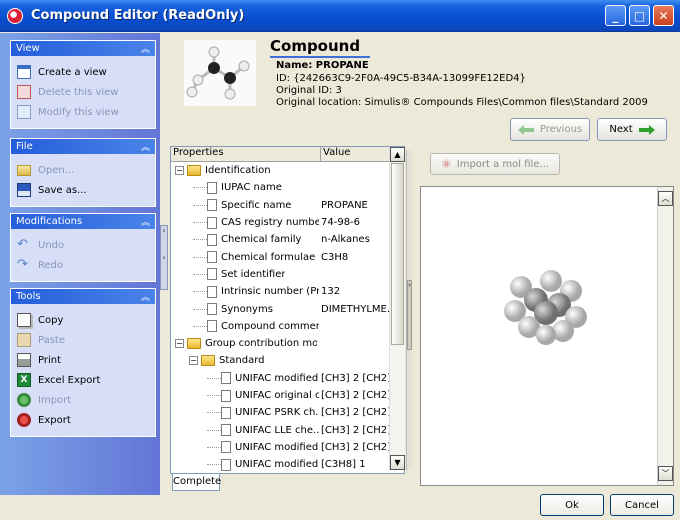  Describe the element at coordinates (397, 462) in the screenshot. I see `scroll-down-button: ▼` at that location.